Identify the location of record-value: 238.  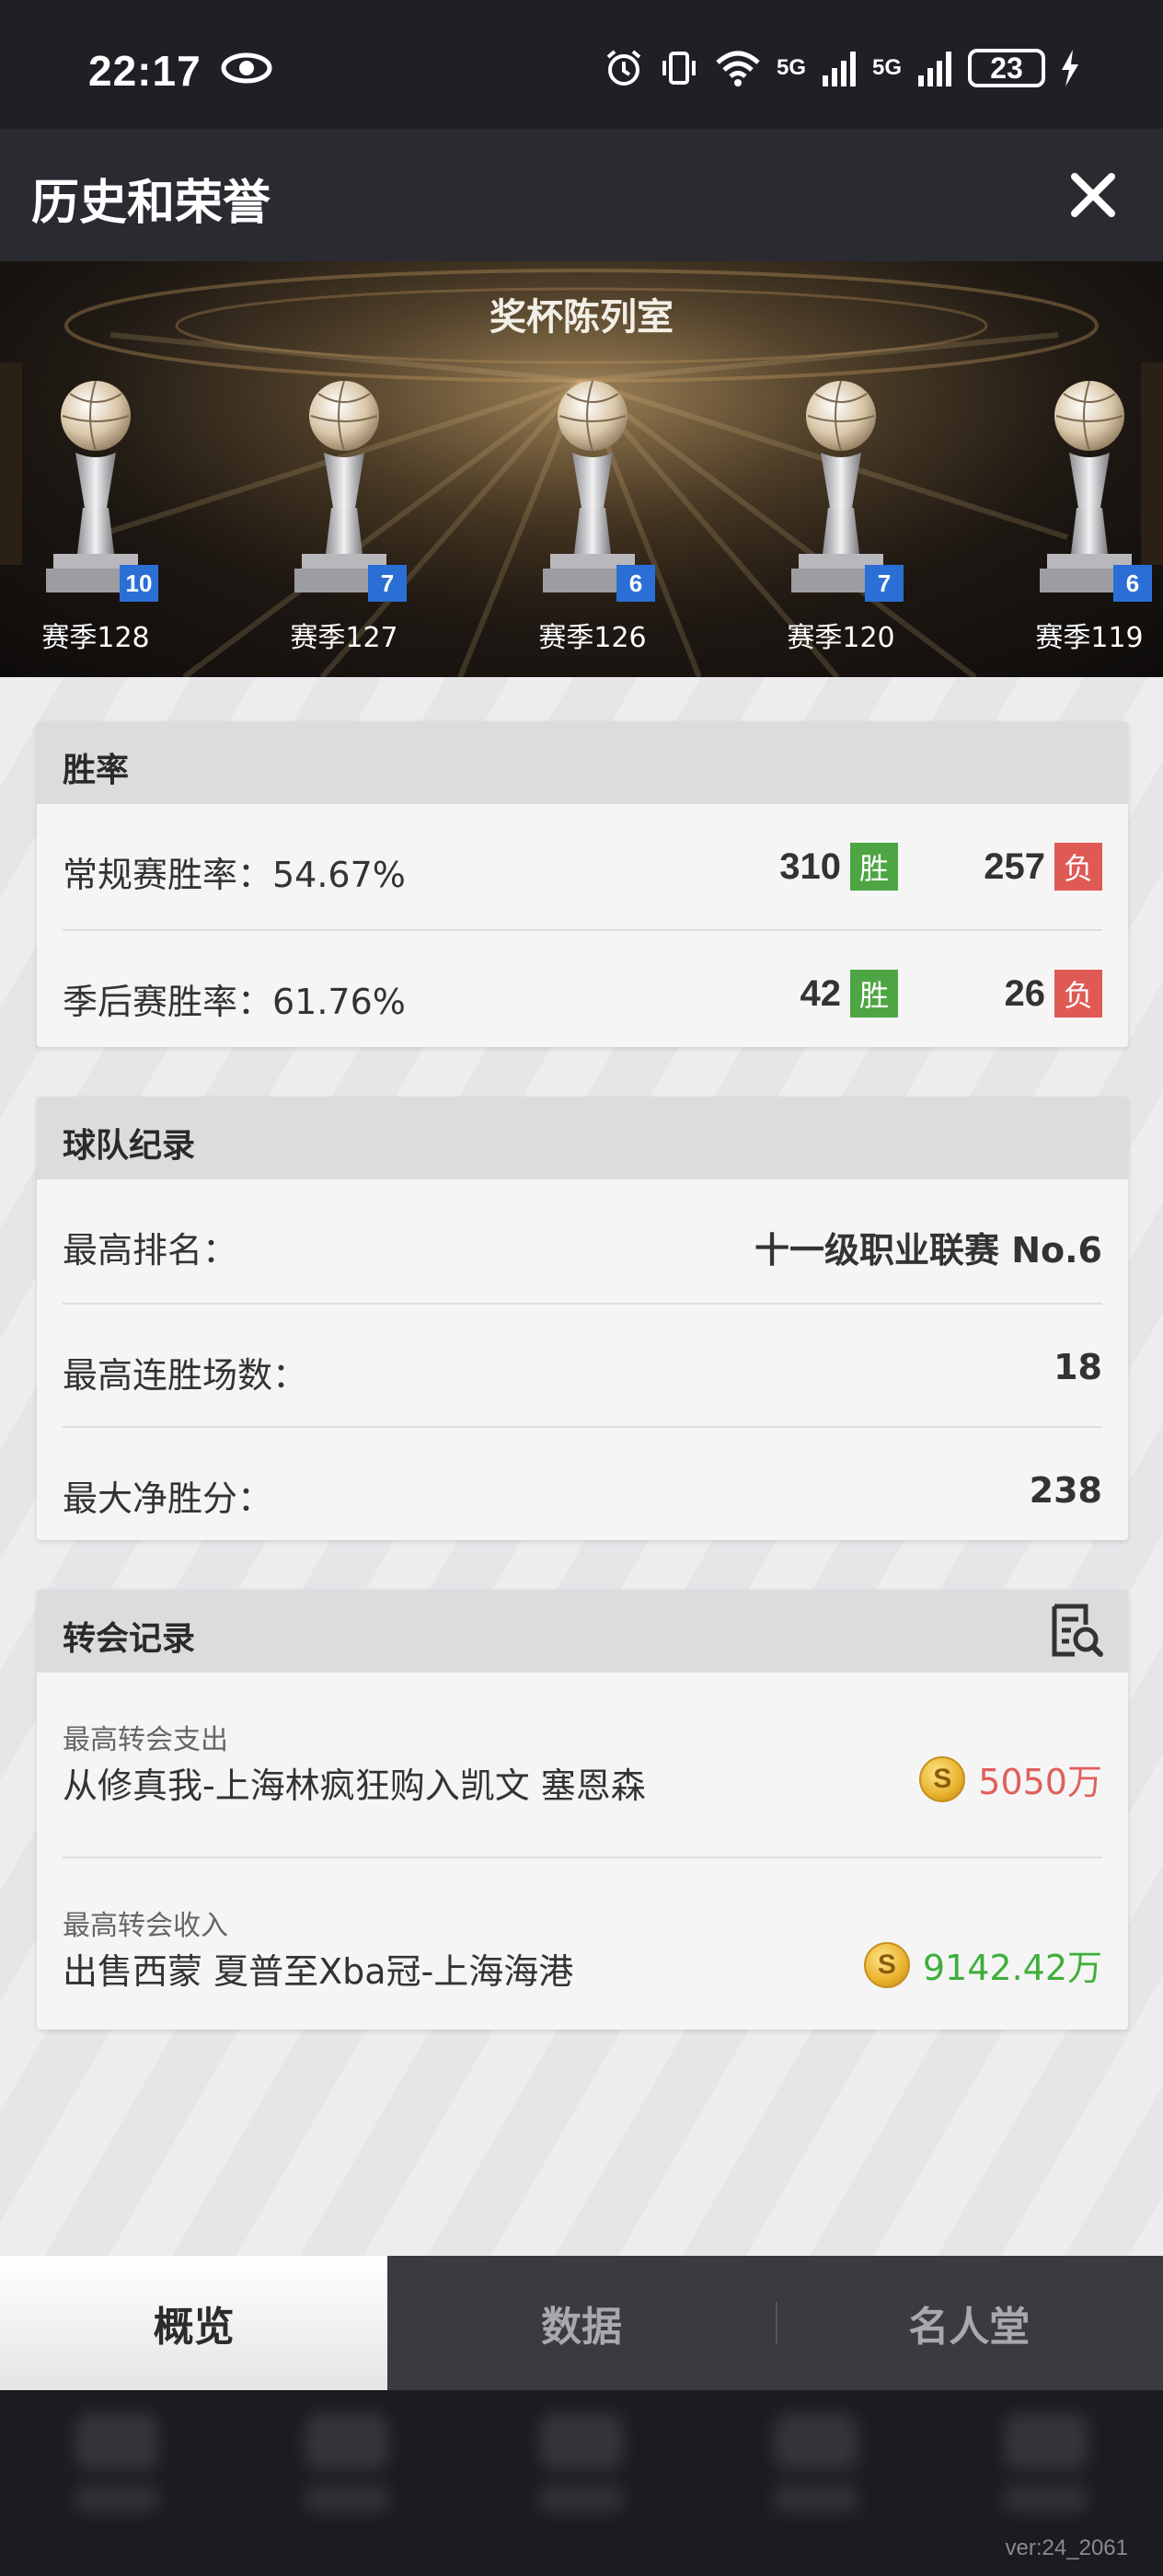
(1065, 1490).